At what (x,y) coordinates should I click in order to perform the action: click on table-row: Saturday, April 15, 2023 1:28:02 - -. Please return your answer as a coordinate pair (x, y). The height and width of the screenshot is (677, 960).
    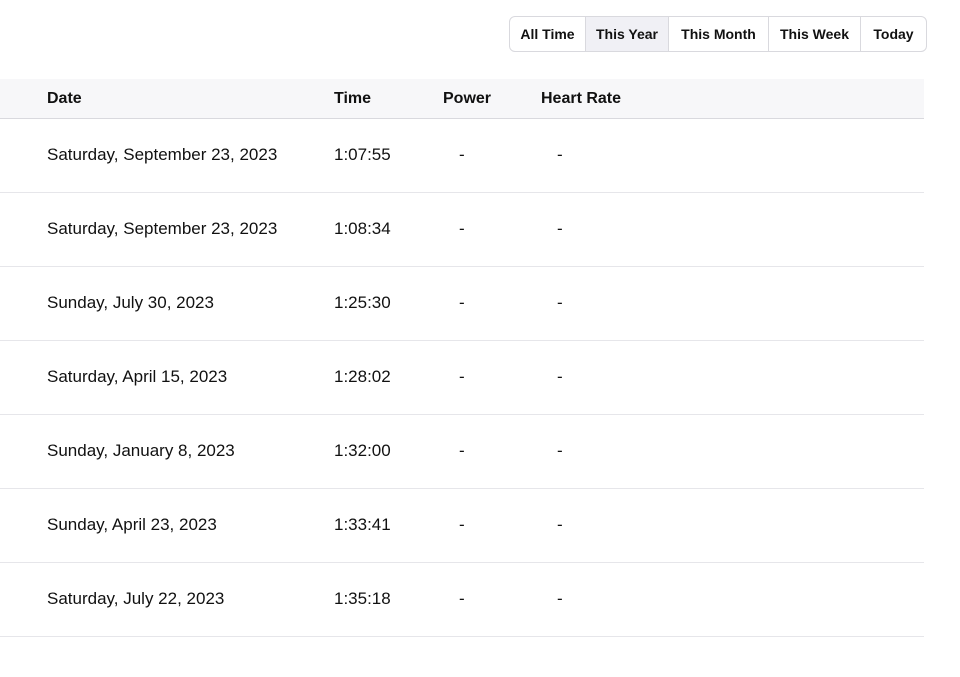
    Looking at the image, I should click on (462, 378).